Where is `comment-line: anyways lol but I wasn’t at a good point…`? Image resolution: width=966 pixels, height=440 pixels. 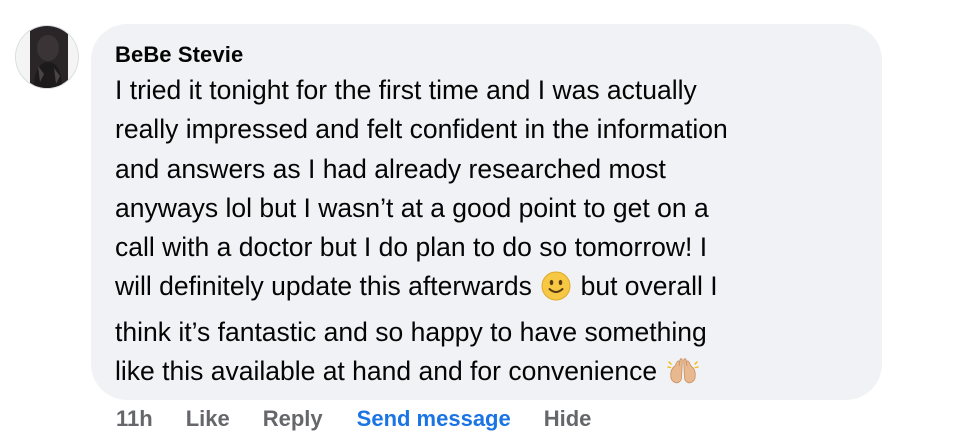
comment-line: anyways lol but I wasn’t at a good point… is located at coordinates (412, 207).